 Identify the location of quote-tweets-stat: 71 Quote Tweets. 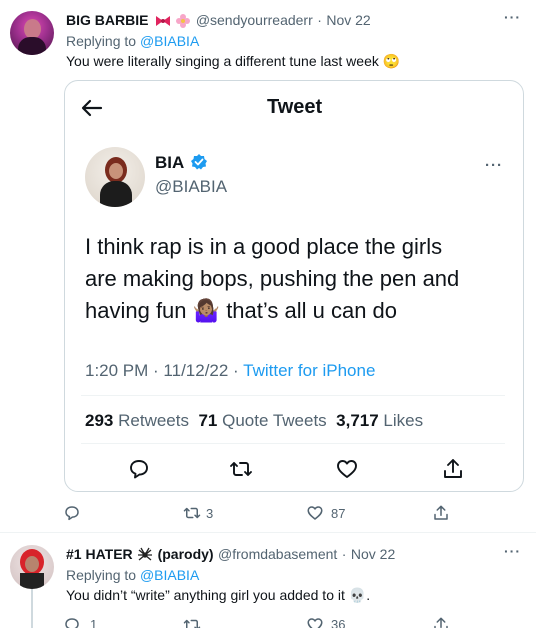
(262, 420).